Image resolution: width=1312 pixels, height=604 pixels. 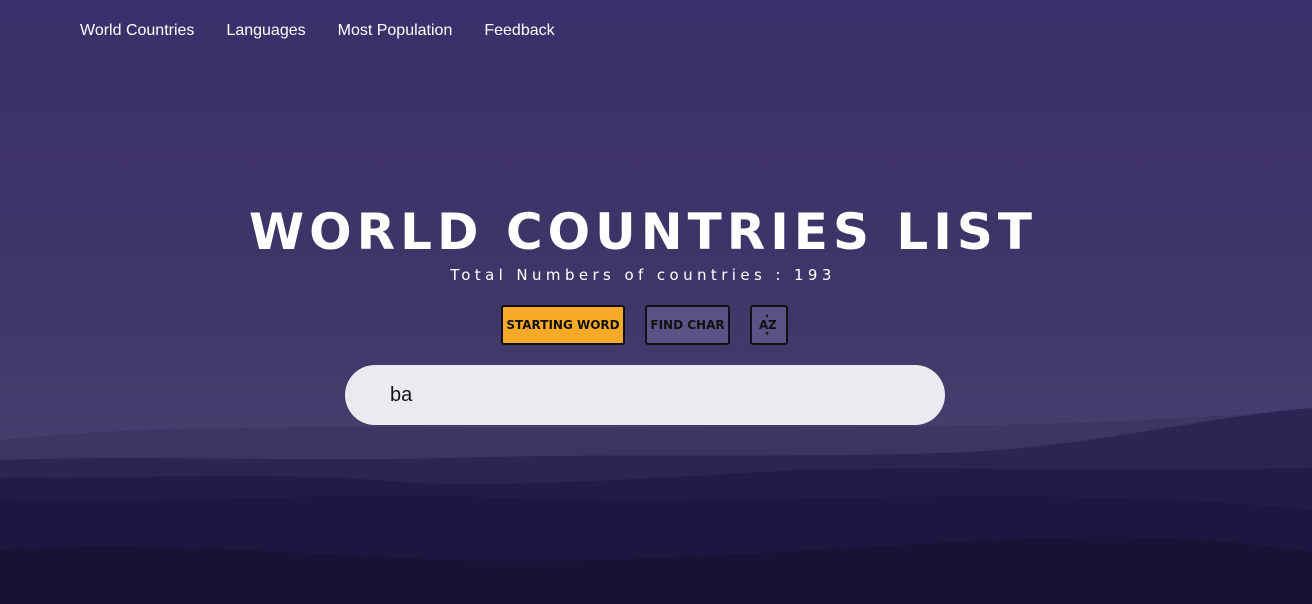 I want to click on sort-button: A Z, so click(x=769, y=325).